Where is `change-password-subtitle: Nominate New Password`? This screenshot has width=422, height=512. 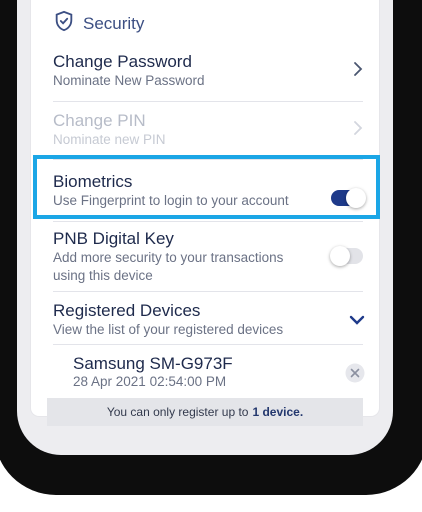 change-password-subtitle: Nominate New Password is located at coordinates (129, 80).